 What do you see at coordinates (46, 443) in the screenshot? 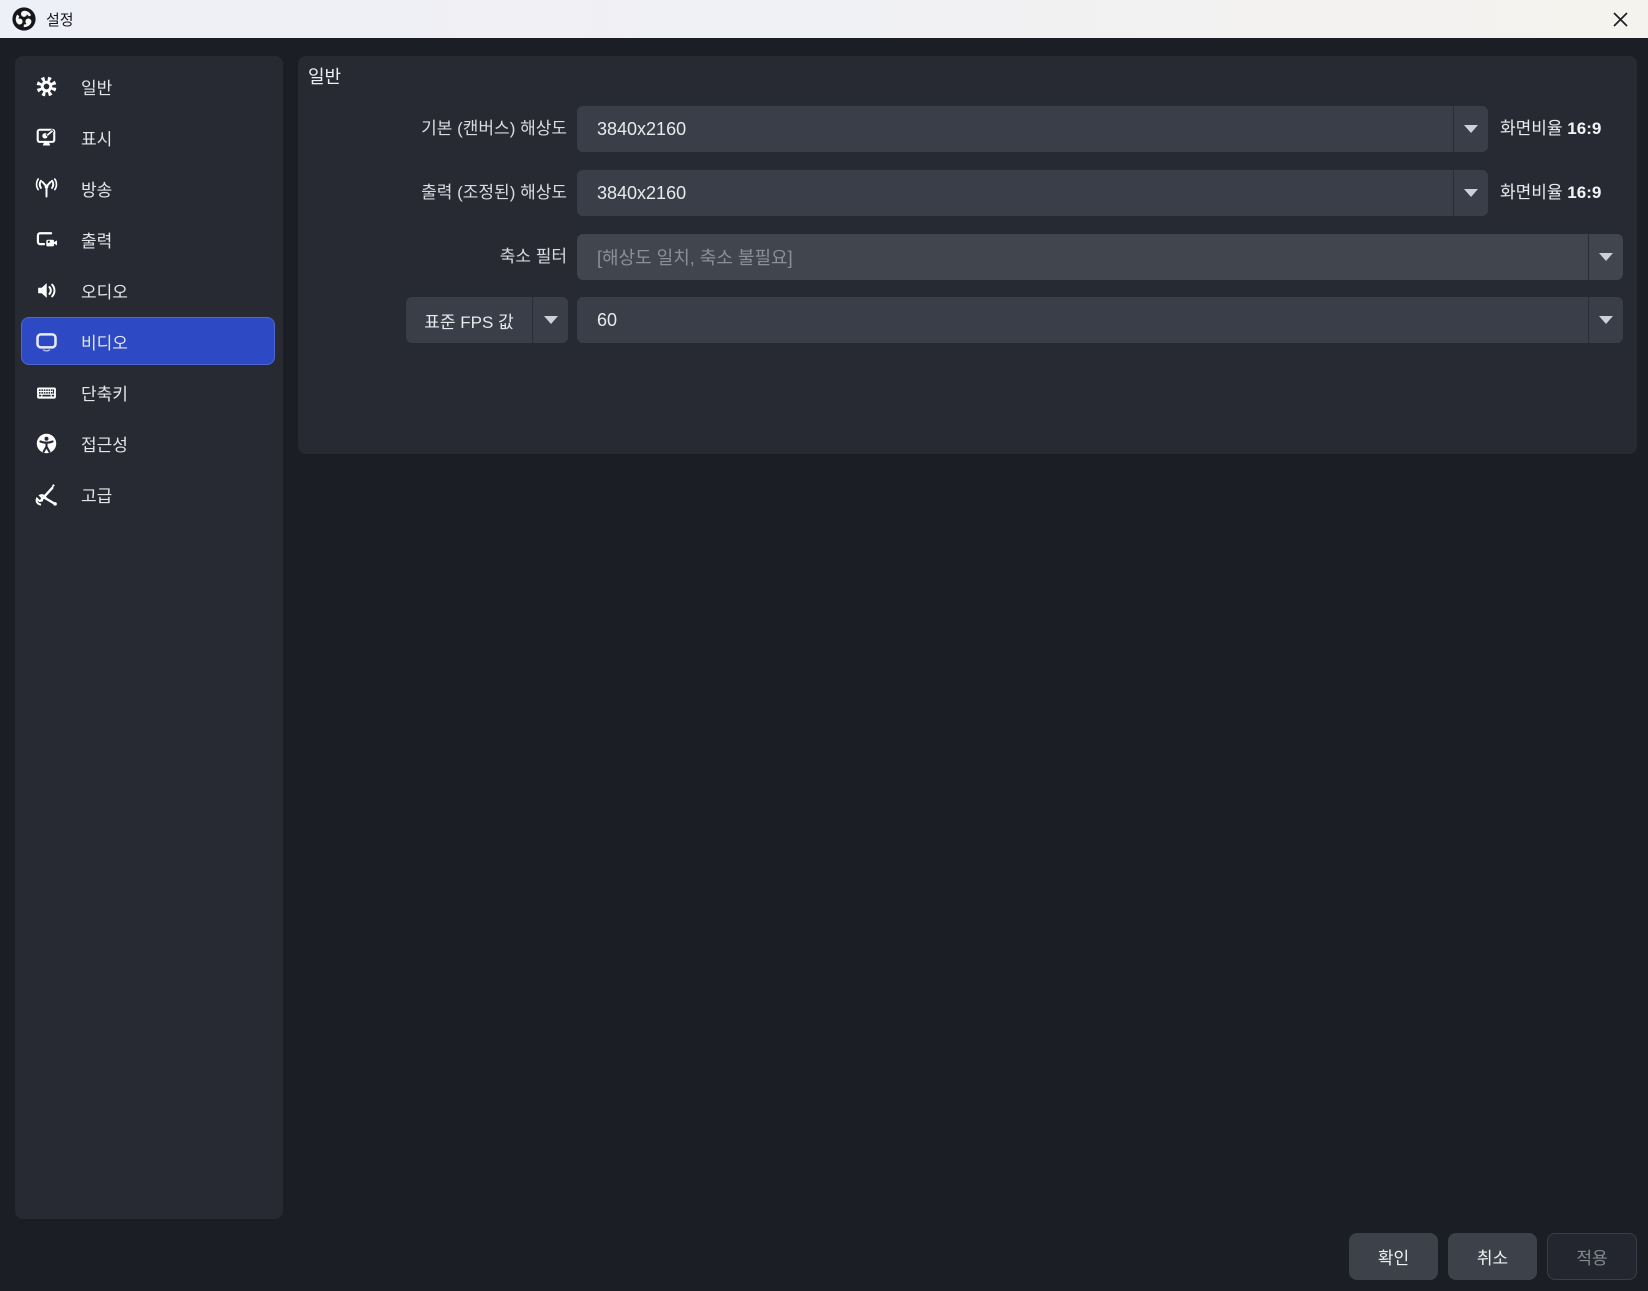
I see `accessibility-icon` at bounding box center [46, 443].